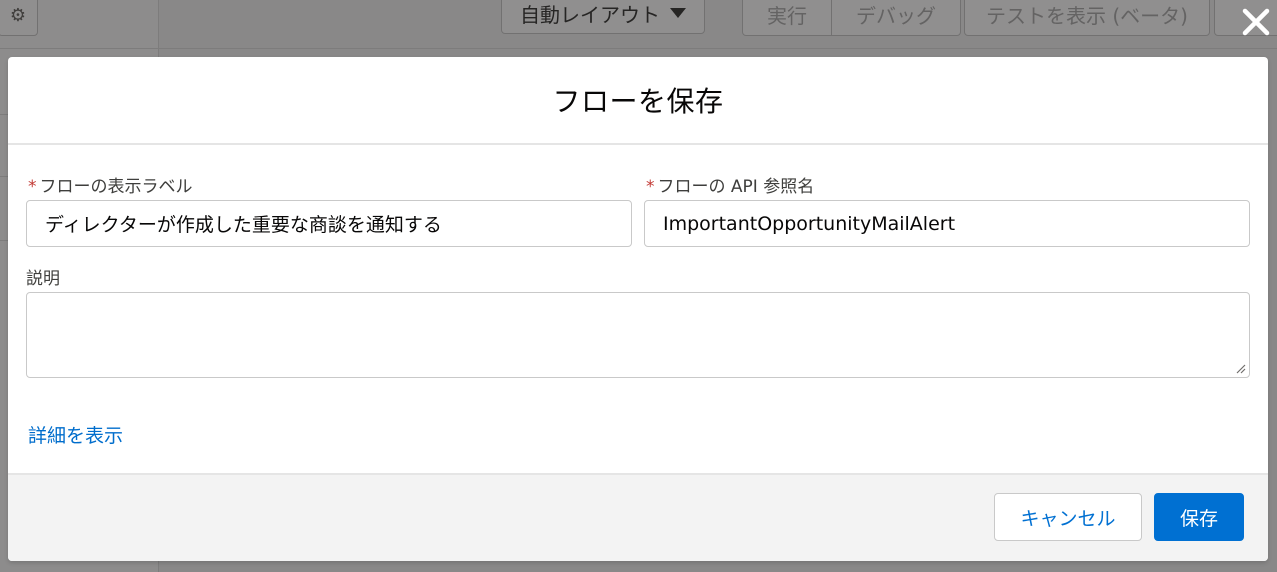 The width and height of the screenshot is (1277, 572). I want to click on description-textarea, so click(638, 335).